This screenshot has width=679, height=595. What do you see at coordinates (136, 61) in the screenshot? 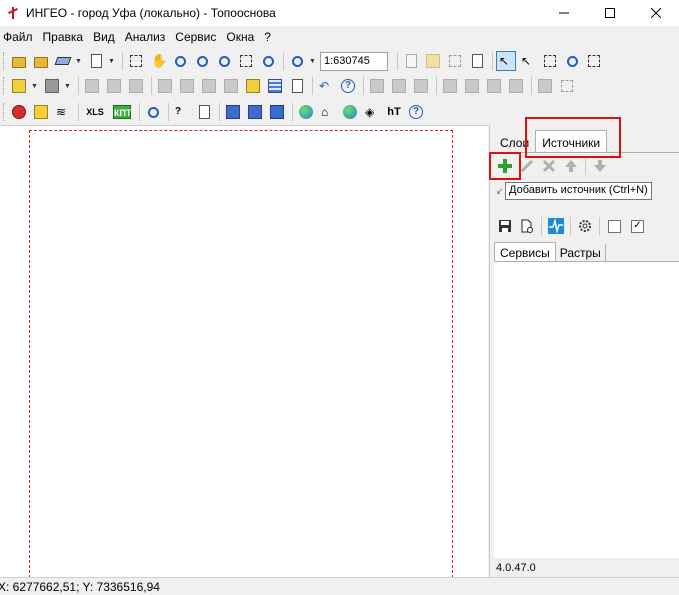
I see `extent-button` at bounding box center [136, 61].